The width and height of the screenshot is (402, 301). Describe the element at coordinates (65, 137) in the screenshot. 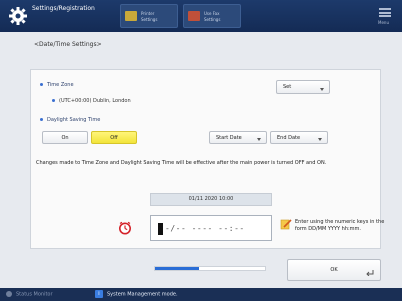

I see `dst-on-button: On` at that location.